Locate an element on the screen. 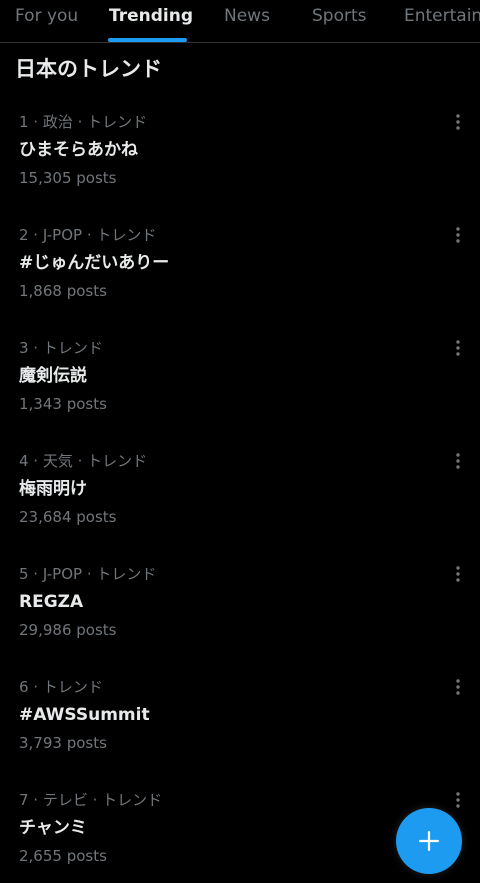  trend-post-count: 3,793 posts is located at coordinates (63, 743).